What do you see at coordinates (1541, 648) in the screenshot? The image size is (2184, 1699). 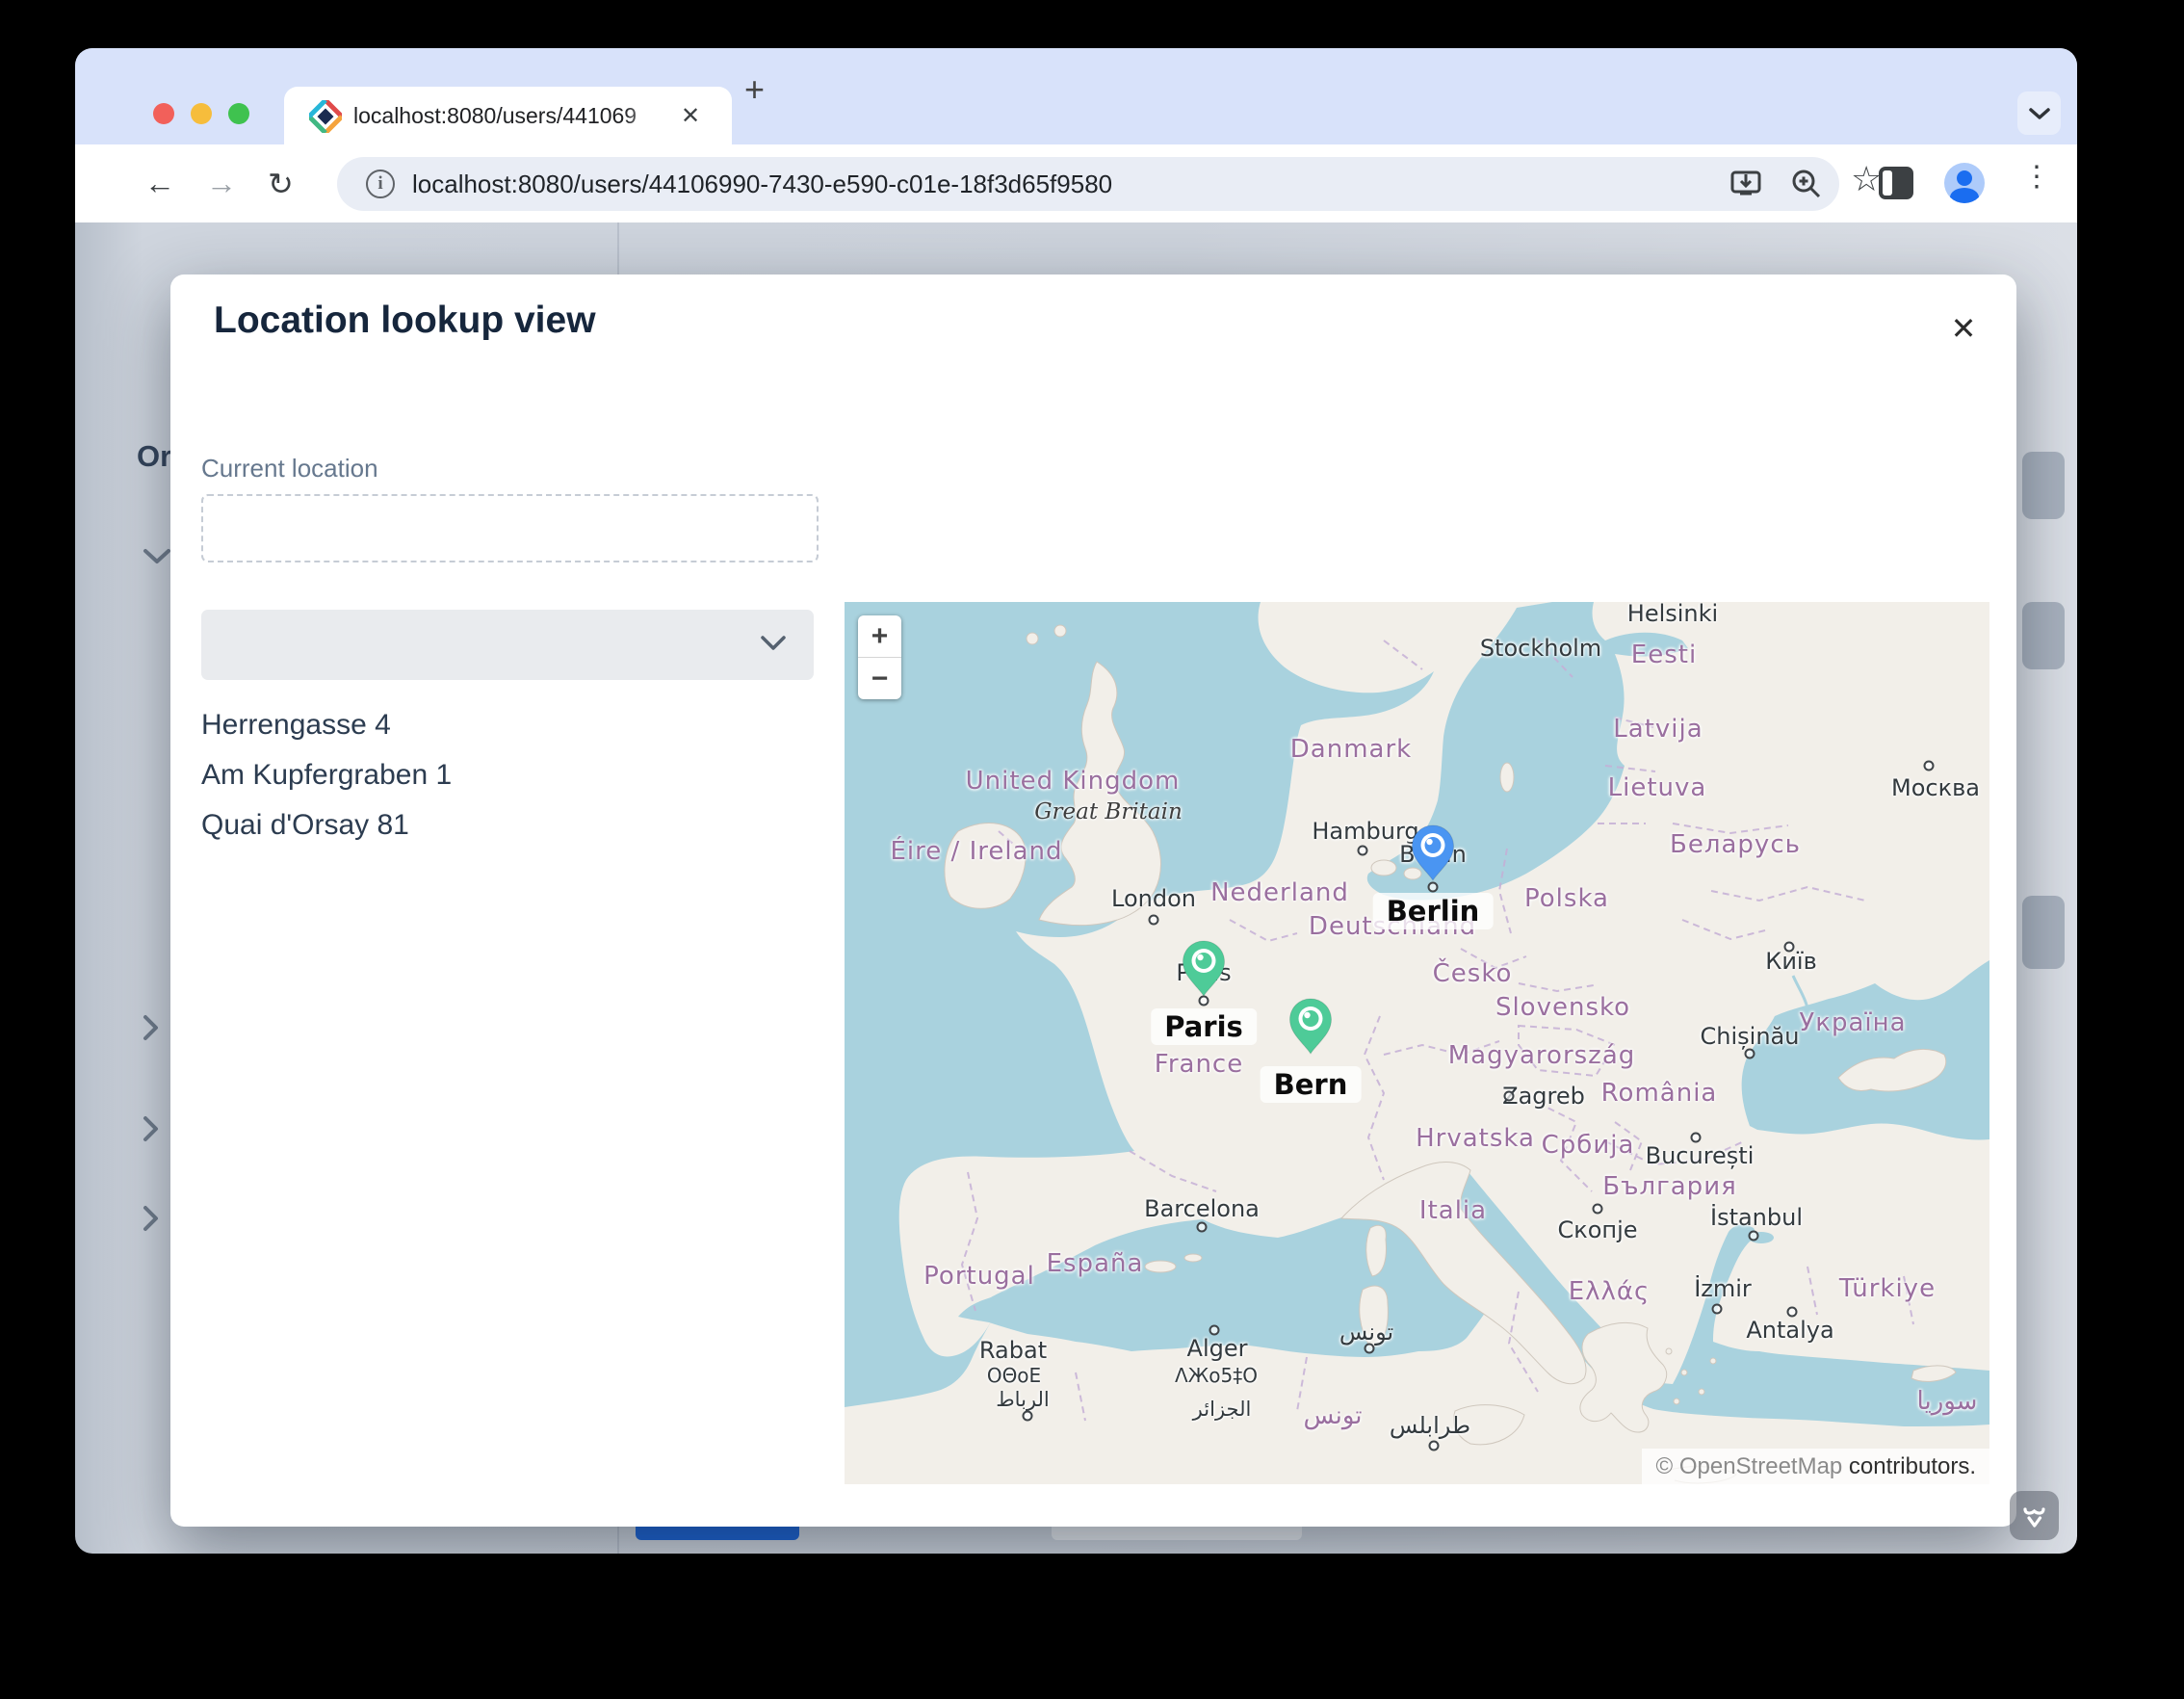 I see `map-place-label: Stockholm` at bounding box center [1541, 648].